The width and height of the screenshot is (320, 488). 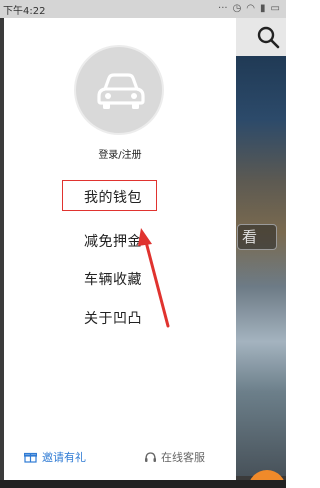 I want to click on headset-icon, so click(x=150, y=456).